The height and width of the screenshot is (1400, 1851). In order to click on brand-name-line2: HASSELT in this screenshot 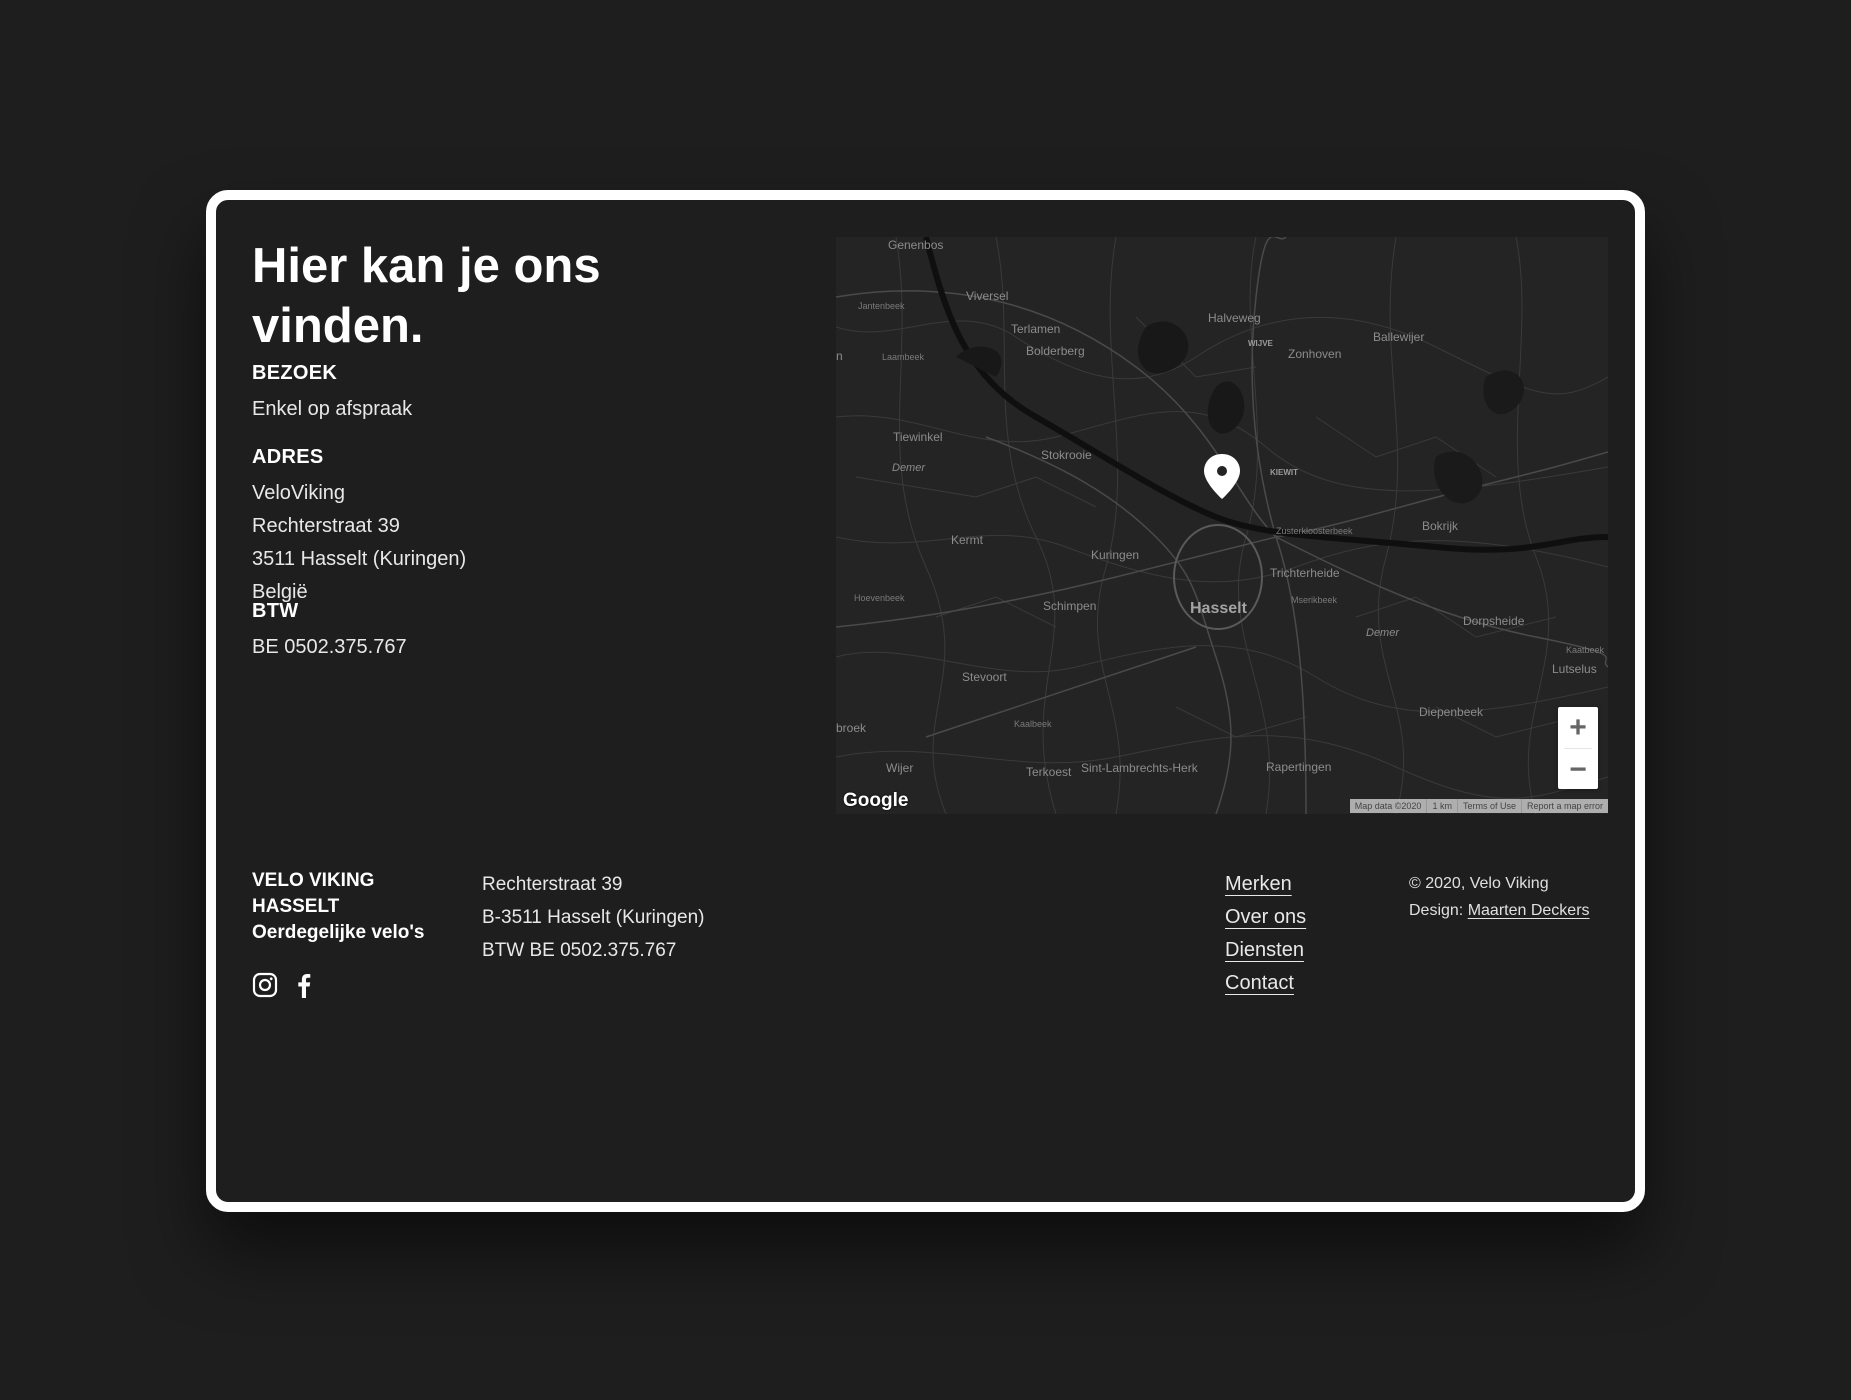, I will do `click(296, 906)`.